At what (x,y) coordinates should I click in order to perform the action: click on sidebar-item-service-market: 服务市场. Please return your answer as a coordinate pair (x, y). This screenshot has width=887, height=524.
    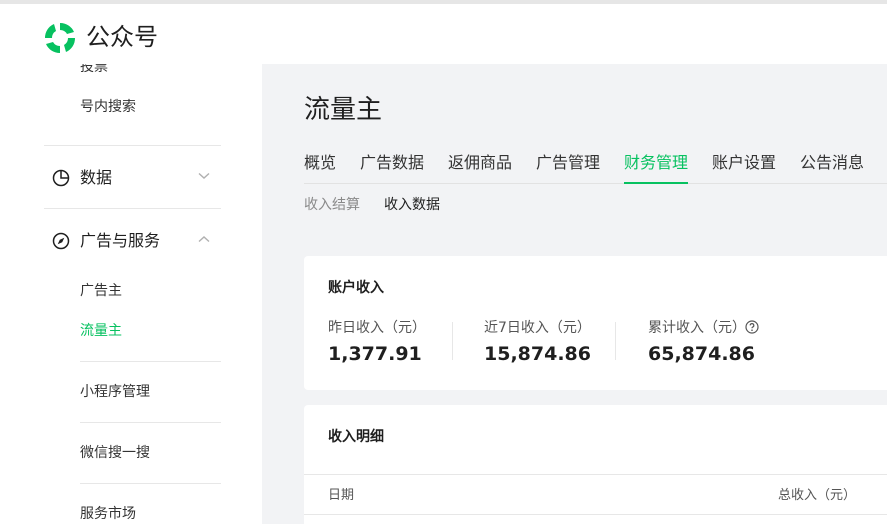
    Looking at the image, I should click on (108, 514).